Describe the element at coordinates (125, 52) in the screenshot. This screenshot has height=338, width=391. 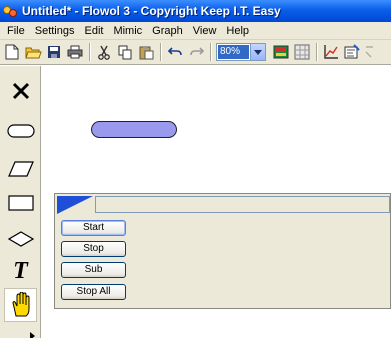
I see `copy-icon` at that location.